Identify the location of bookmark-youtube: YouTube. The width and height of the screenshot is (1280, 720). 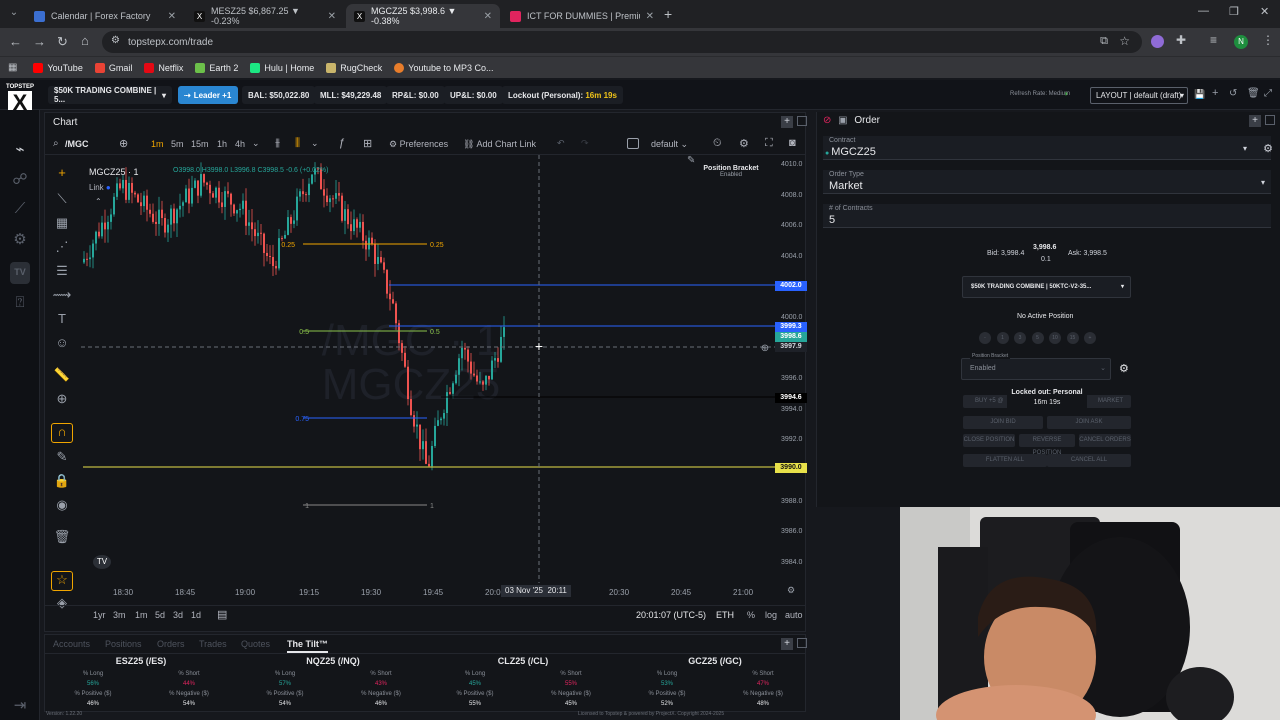
(58, 67).